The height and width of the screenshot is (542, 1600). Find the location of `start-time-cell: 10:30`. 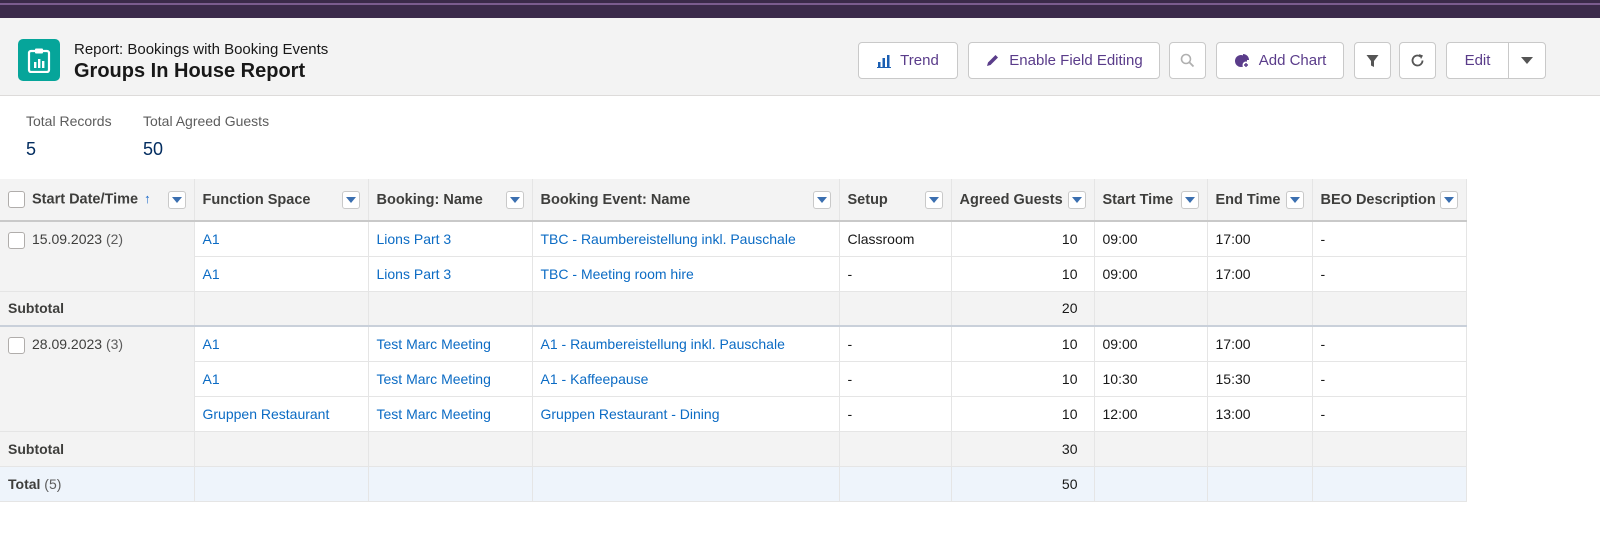

start-time-cell: 10:30 is located at coordinates (1151, 379).